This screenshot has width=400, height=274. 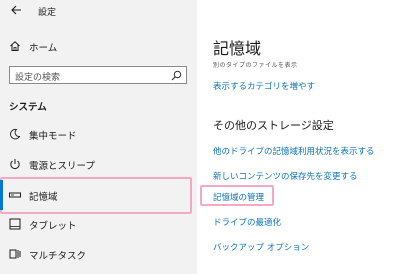 What do you see at coordinates (261, 247) in the screenshot?
I see `backup-options-link: バックアップ オプション` at bounding box center [261, 247].